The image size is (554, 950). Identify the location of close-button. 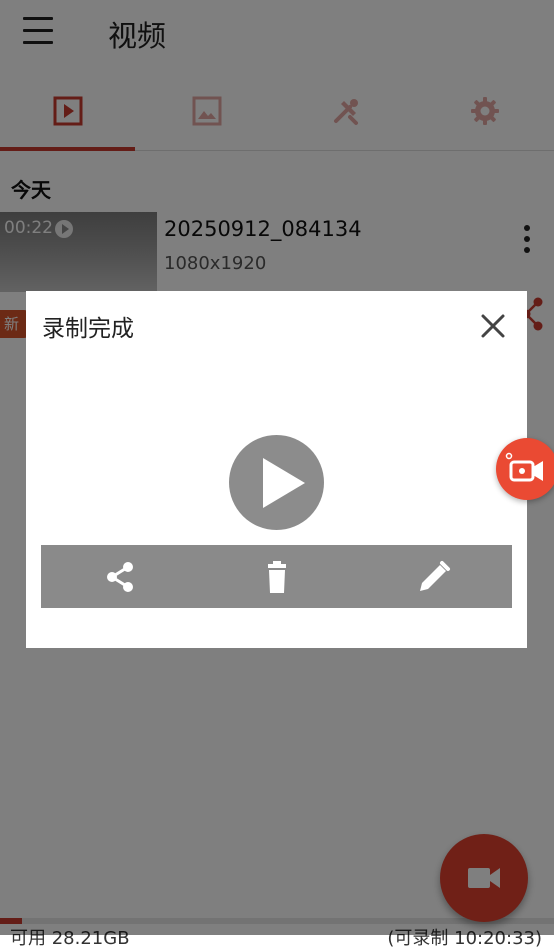
(493, 326).